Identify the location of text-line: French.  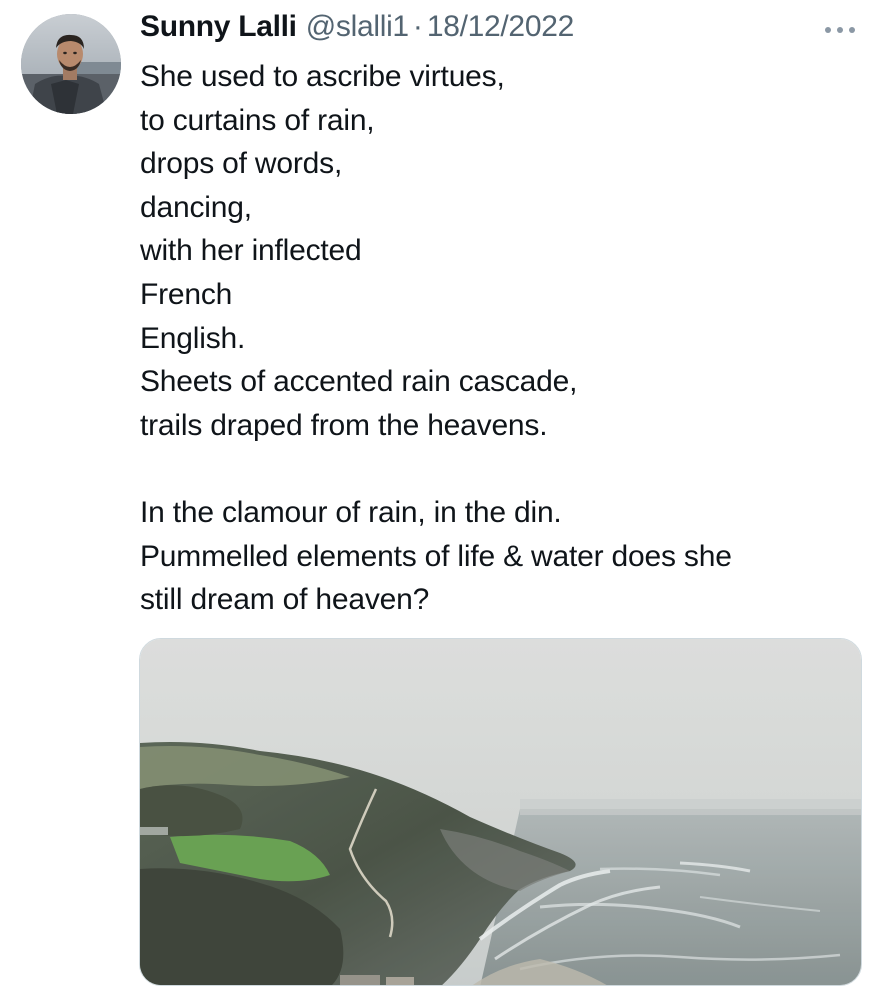
(186, 294).